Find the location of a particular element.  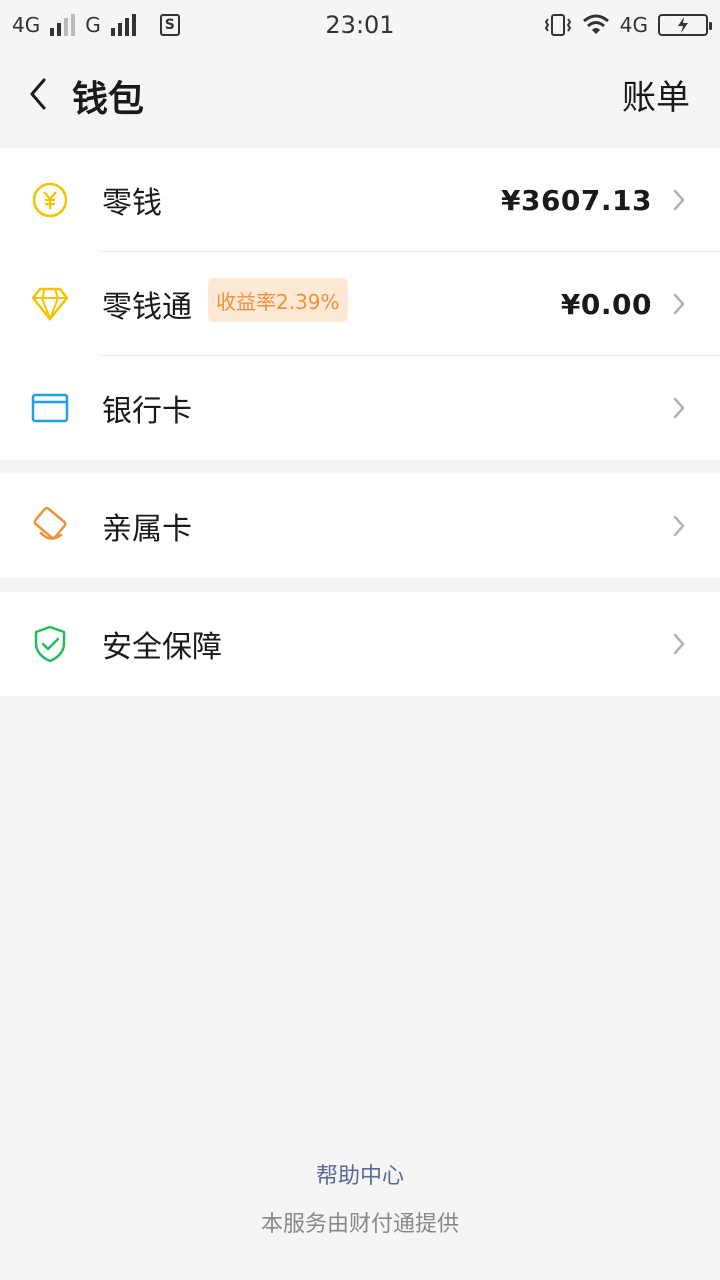

list-item-change: 零钱 ¥3607.13 is located at coordinates (360, 200).